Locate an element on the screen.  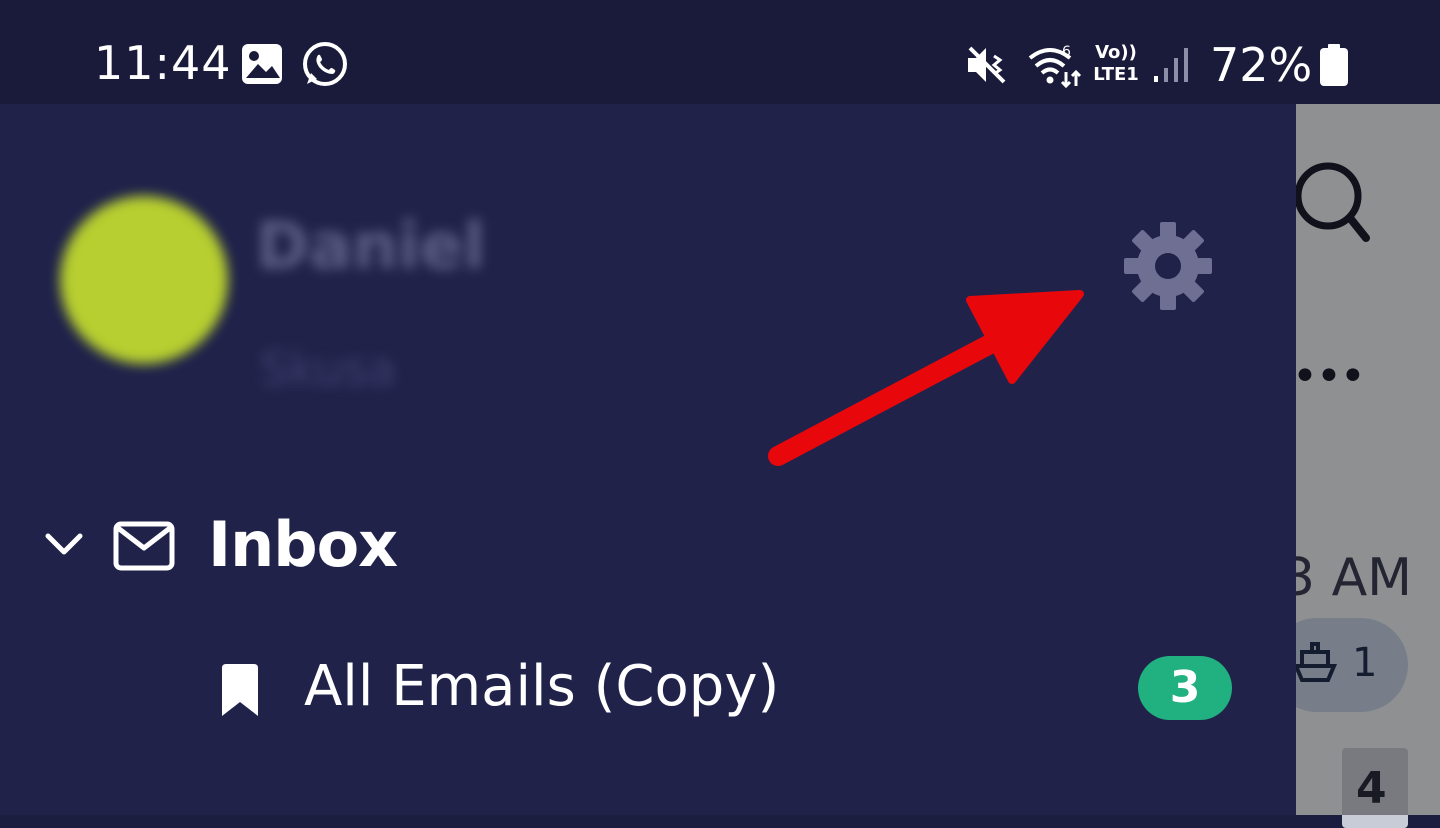
inbox-label: Inbox is located at coordinates (303, 544).